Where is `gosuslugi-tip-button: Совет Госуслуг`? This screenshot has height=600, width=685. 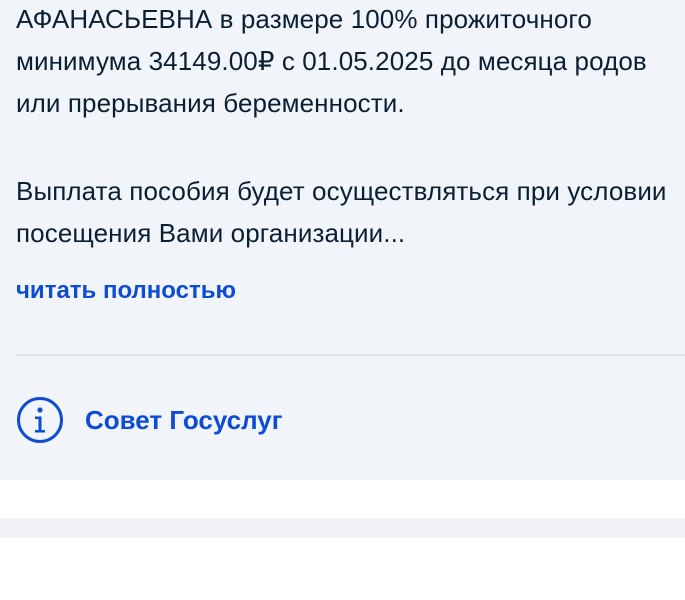
gosuslugi-tip-button: Совет Госуслуг is located at coordinates (149, 420).